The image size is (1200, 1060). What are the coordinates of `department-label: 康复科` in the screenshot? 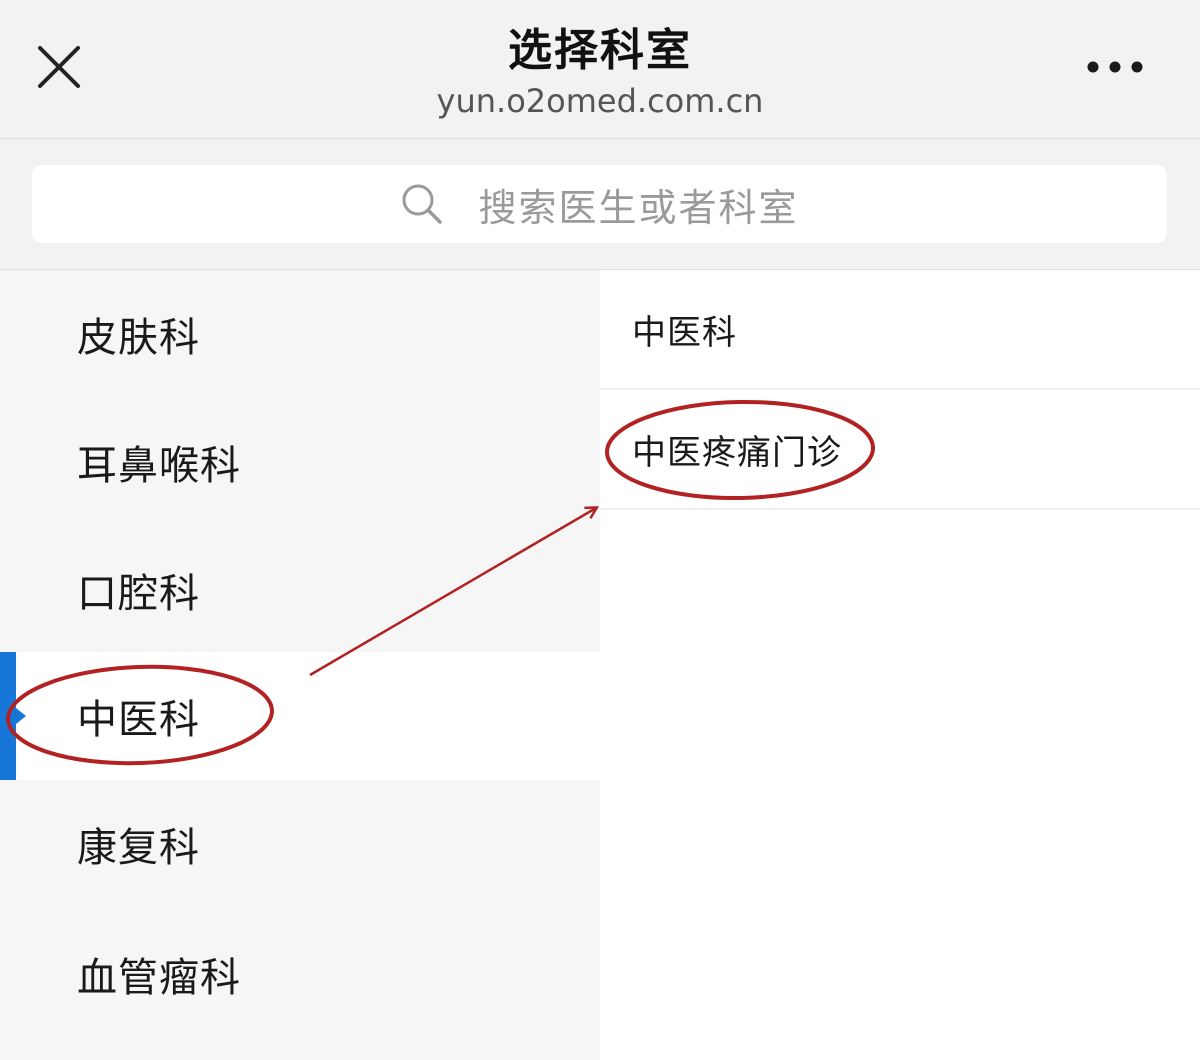 It's located at (138, 848).